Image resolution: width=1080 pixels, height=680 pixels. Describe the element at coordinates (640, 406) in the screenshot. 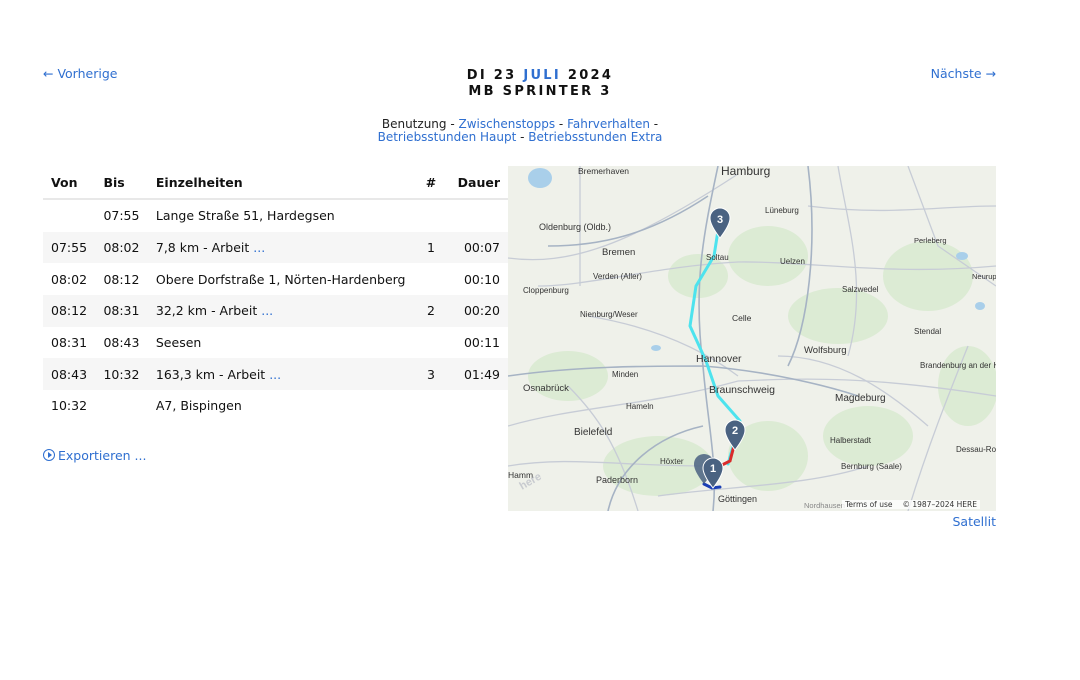

I see `city-label: Hameln` at that location.